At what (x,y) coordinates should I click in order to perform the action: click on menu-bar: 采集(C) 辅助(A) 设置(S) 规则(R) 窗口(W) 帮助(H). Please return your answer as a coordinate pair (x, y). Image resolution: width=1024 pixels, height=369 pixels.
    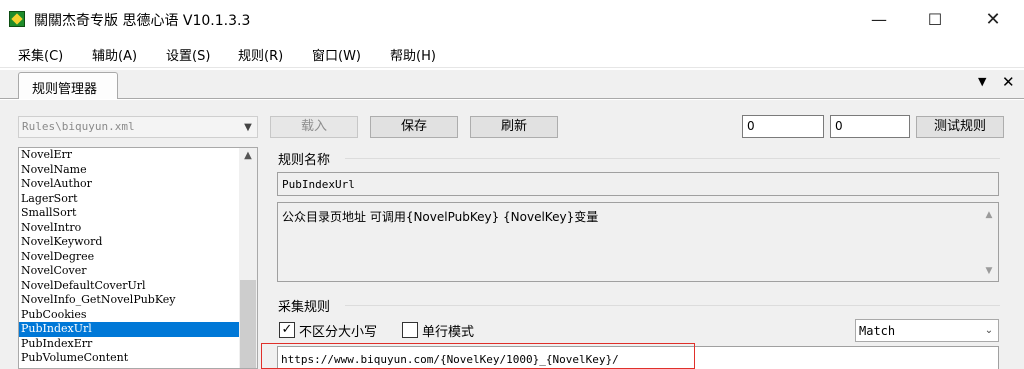
    Looking at the image, I should click on (512, 54).